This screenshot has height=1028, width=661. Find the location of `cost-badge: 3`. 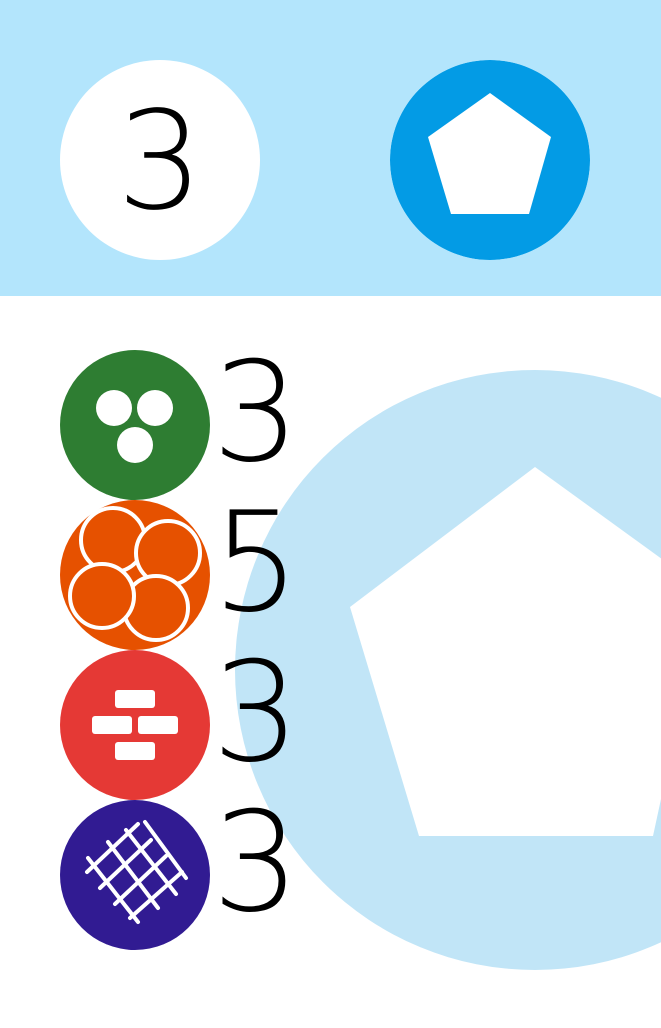

cost-badge: 3 is located at coordinates (160, 160).